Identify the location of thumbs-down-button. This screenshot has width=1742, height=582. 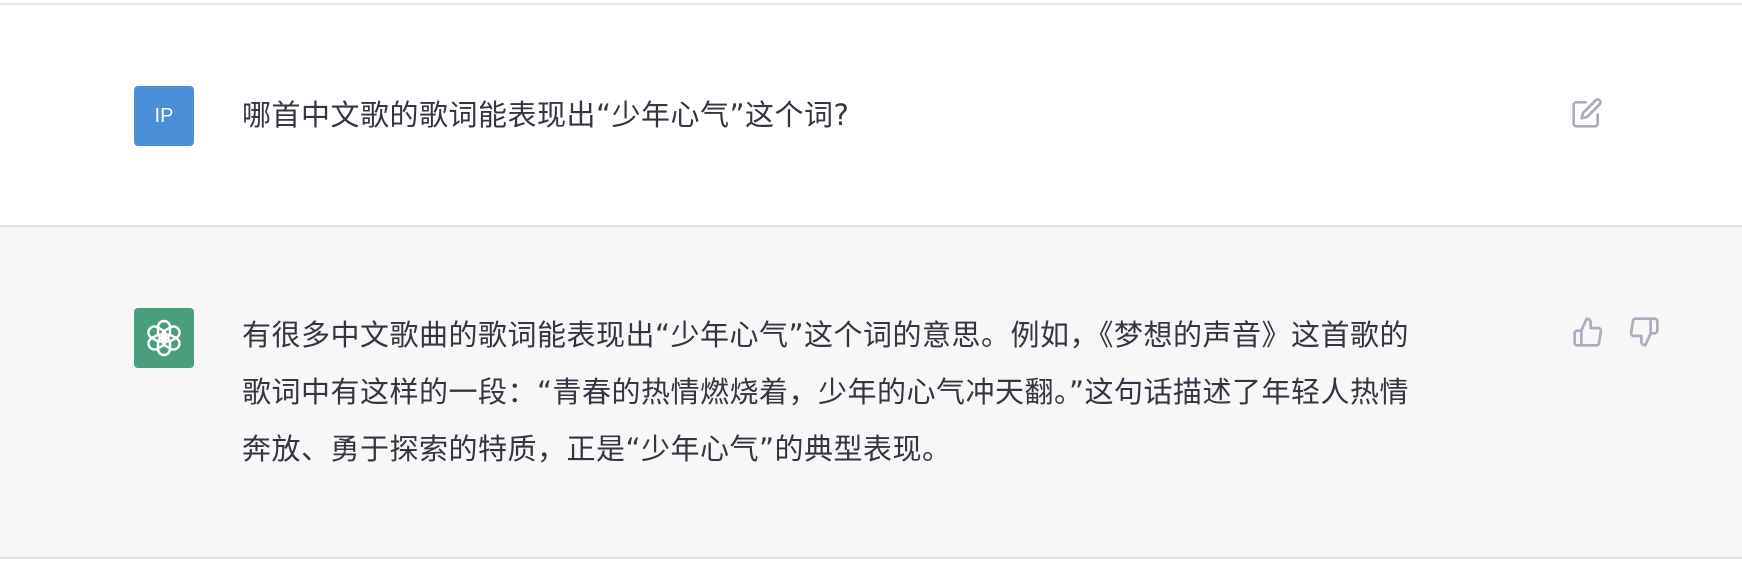
(1644, 332).